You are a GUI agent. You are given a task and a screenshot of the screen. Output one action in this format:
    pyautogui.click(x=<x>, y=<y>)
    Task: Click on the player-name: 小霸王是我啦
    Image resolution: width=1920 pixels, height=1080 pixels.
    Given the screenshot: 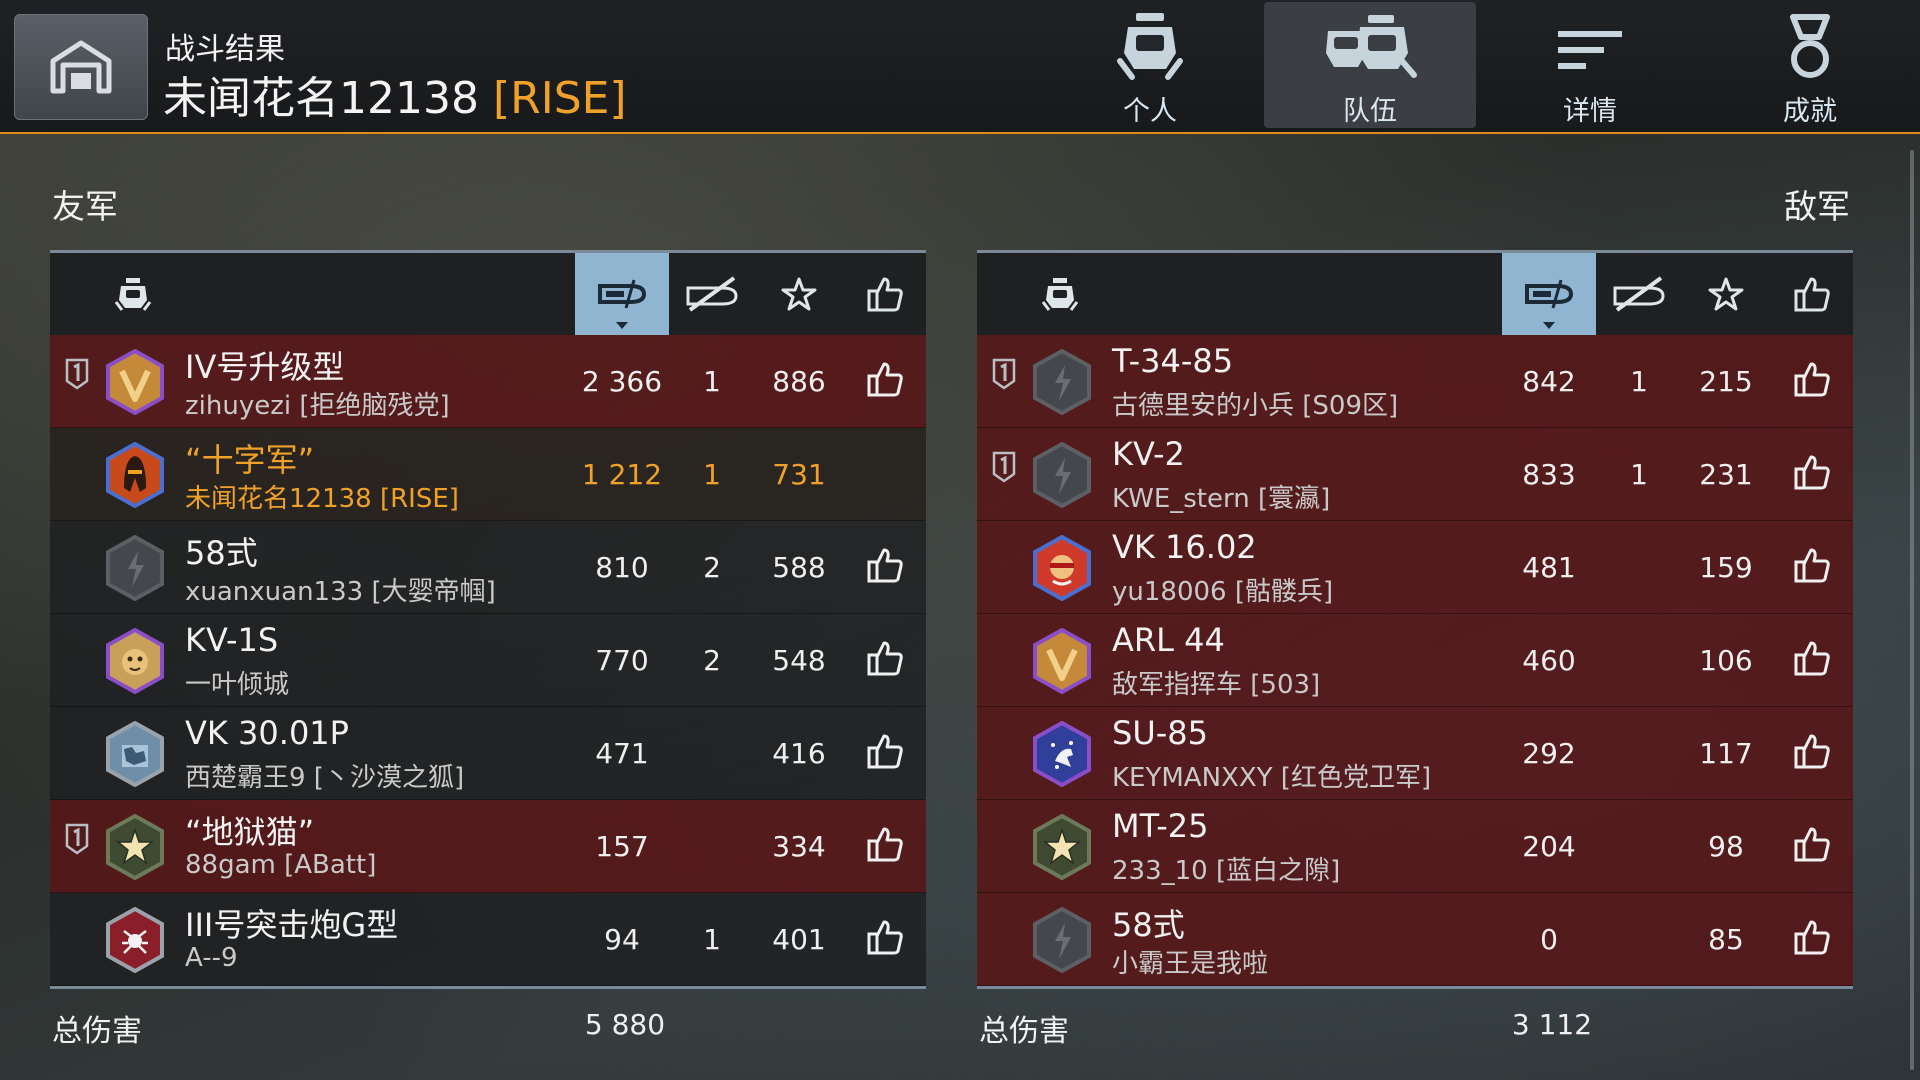 What is the action you would take?
    pyautogui.click(x=1190, y=964)
    